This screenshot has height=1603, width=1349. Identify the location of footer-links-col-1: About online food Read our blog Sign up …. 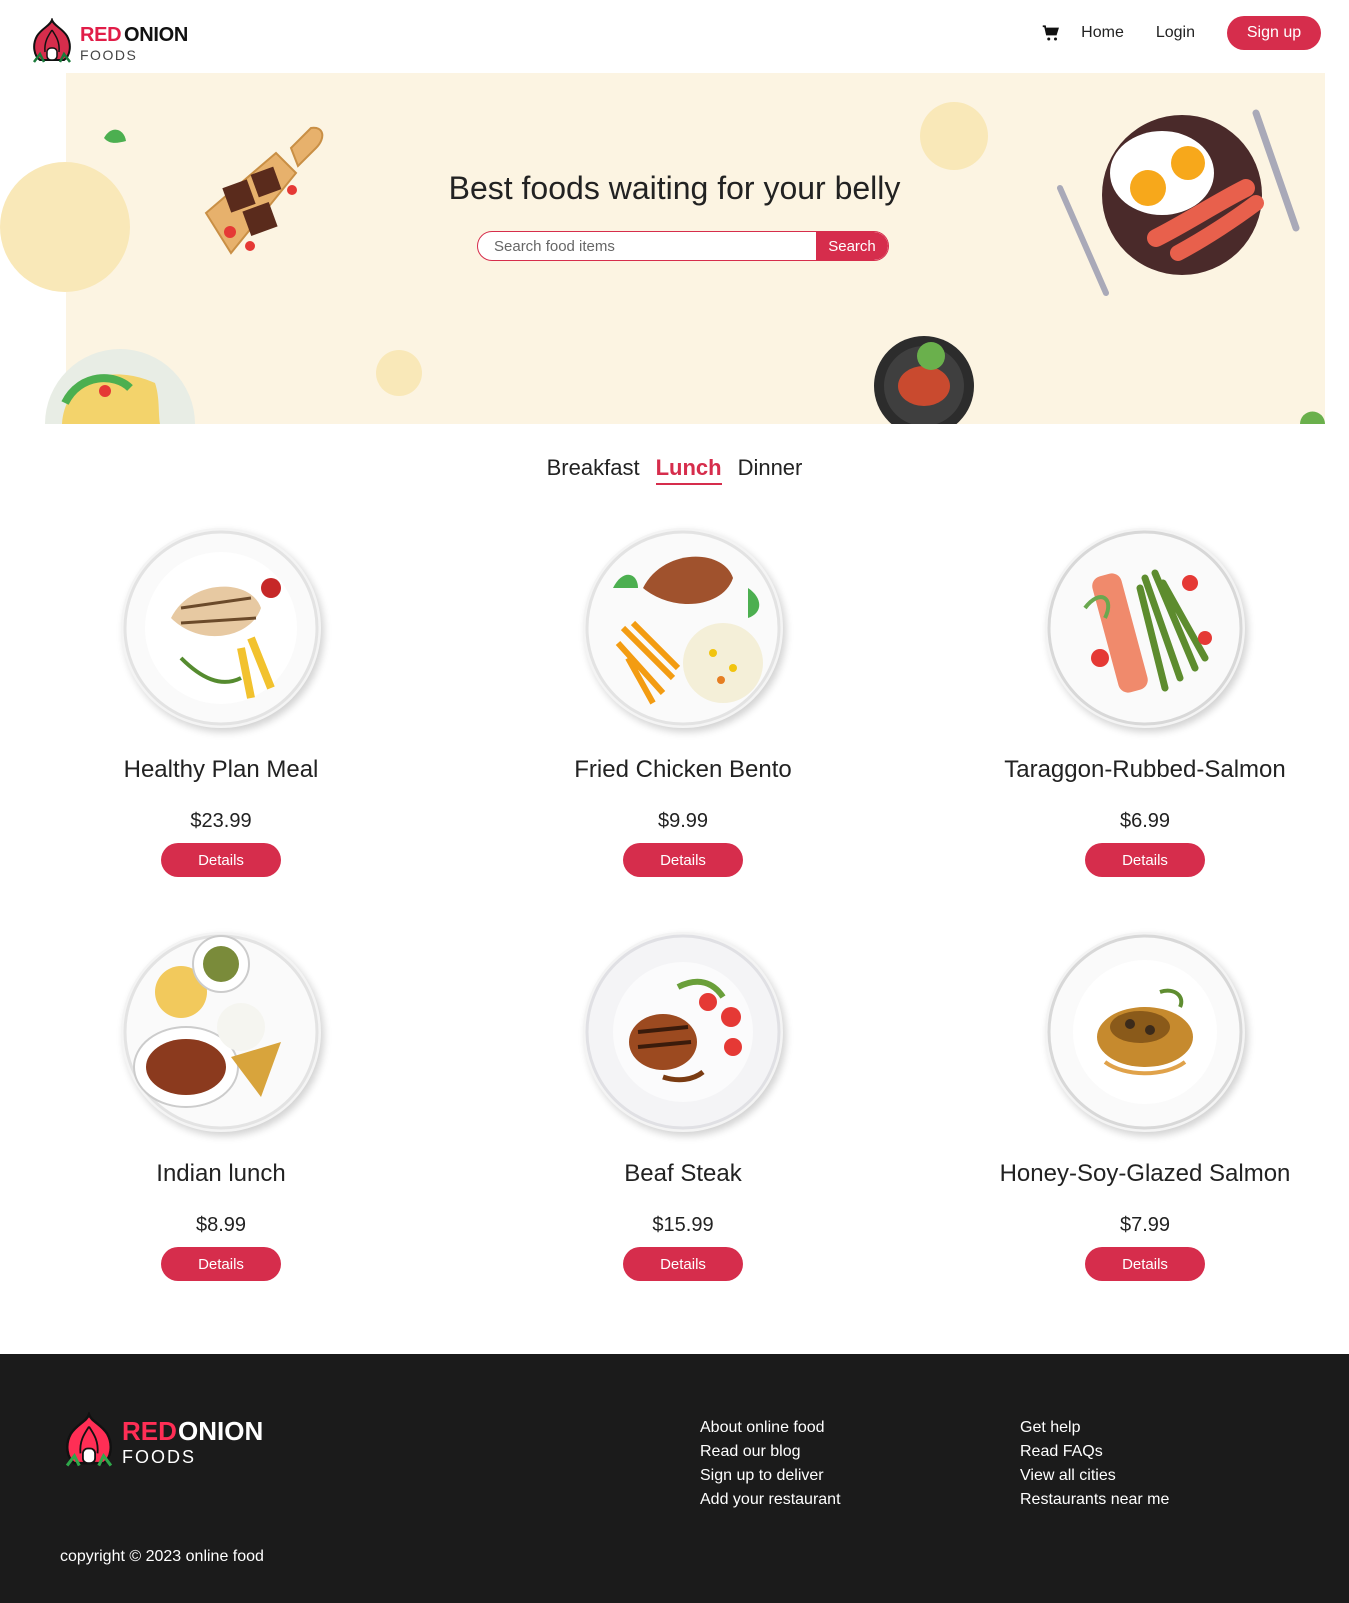
(770, 1464).